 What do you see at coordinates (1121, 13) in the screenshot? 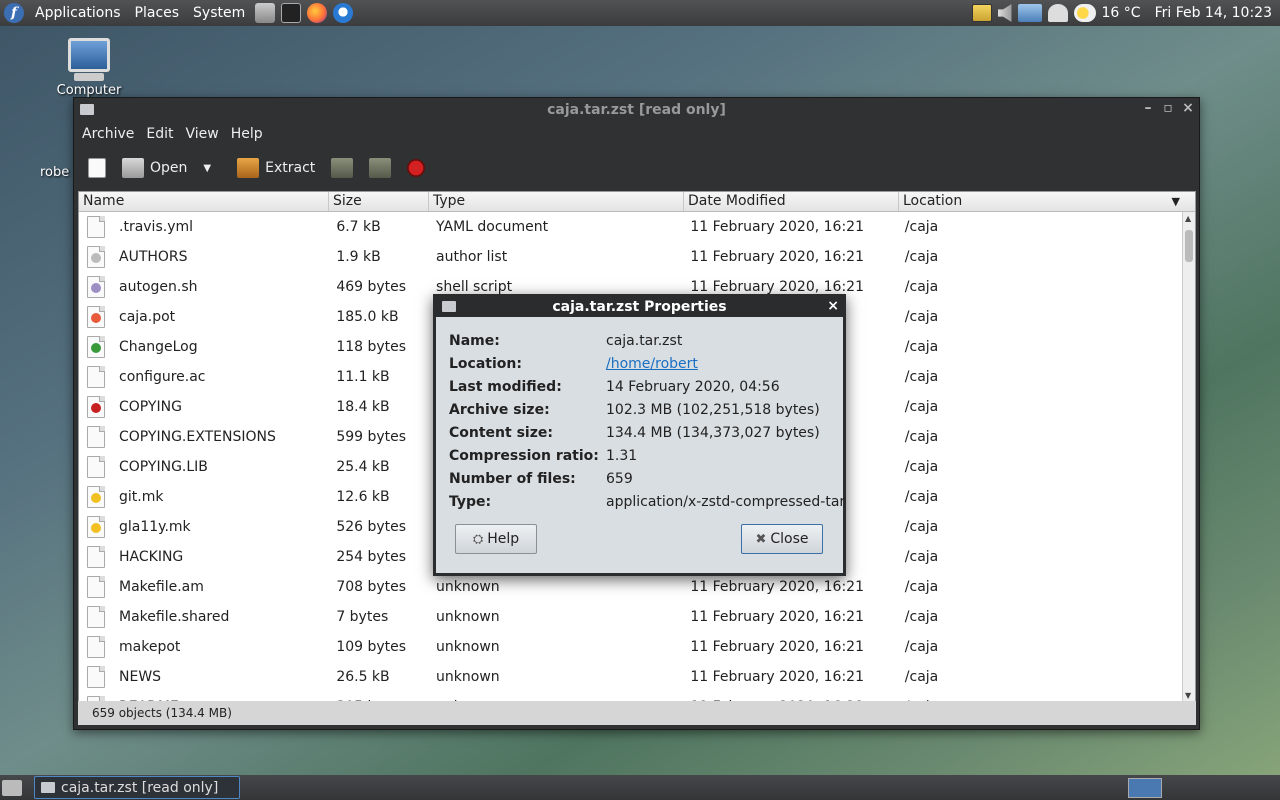
I see `weather-temperature: 16 °C` at bounding box center [1121, 13].